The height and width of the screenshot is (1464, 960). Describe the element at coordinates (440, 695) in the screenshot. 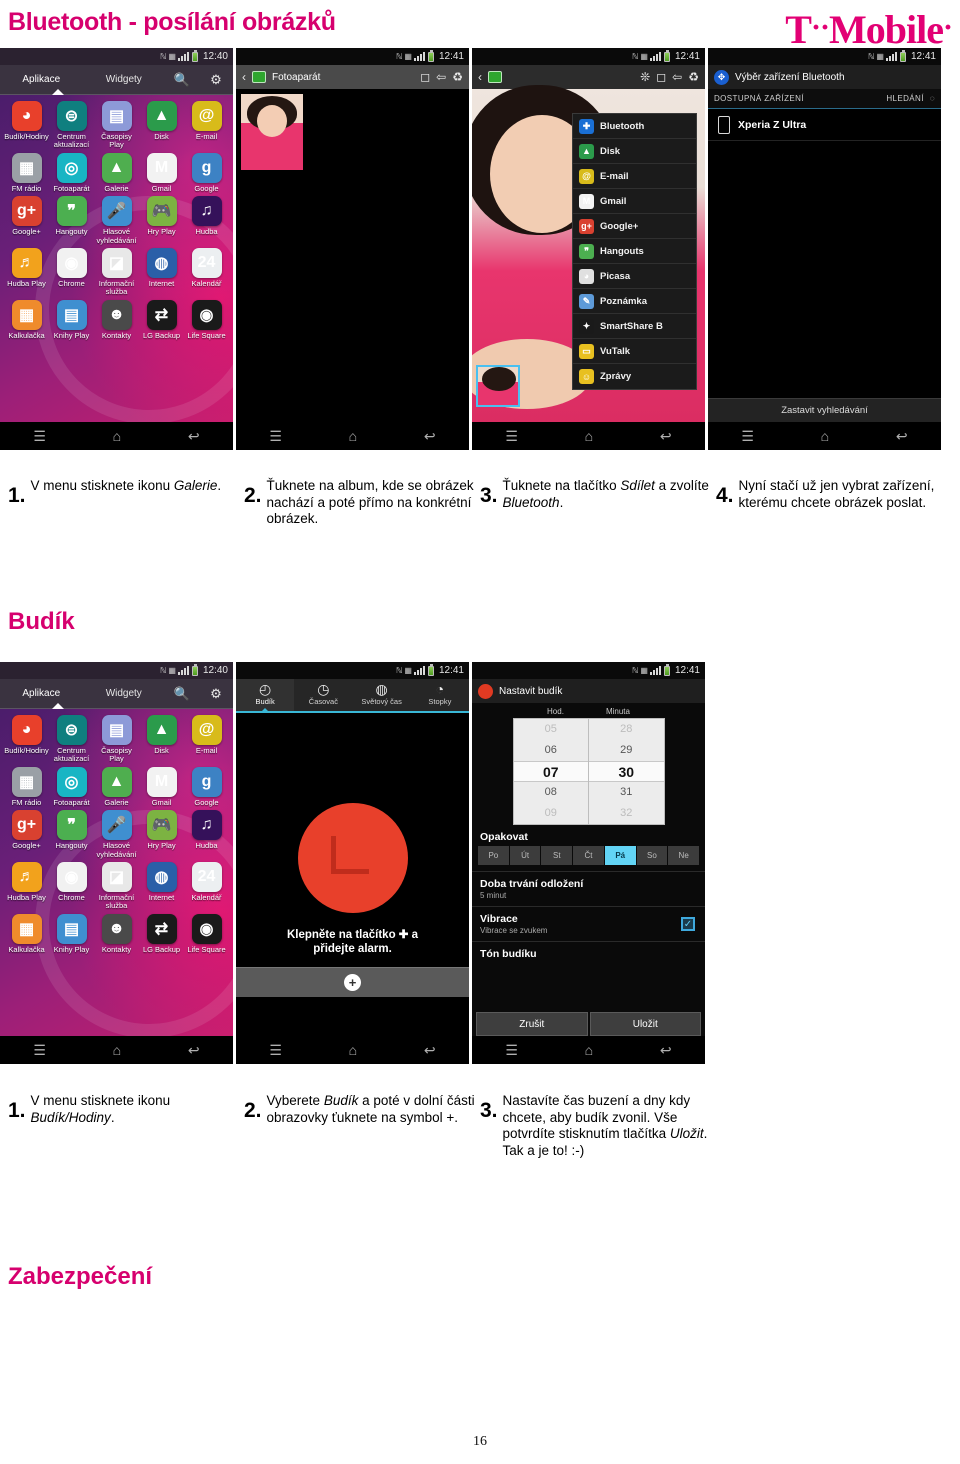

I see `clock-tab-stopky: ◔ Stopky` at that location.